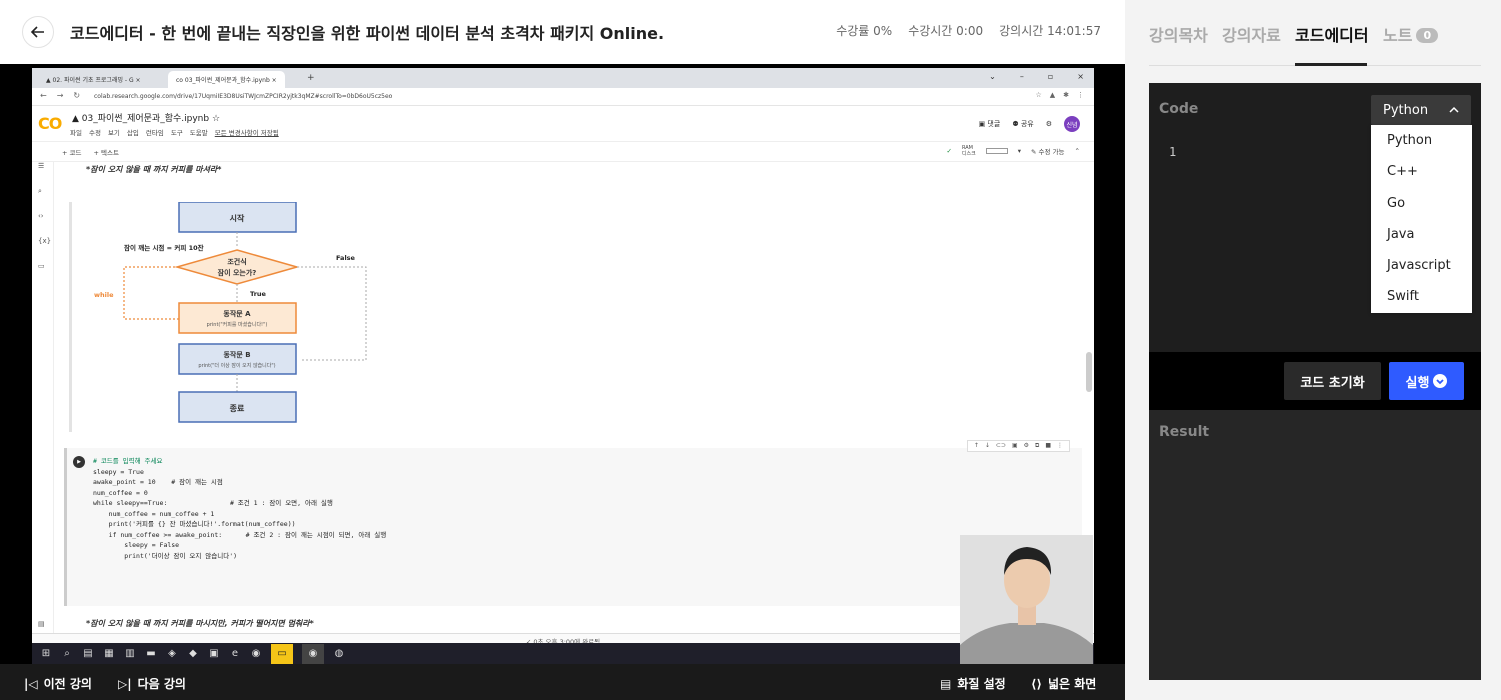 The width and height of the screenshot is (1501, 700). I want to click on code-line: num_coffee = num_coffee + 1, so click(154, 513).